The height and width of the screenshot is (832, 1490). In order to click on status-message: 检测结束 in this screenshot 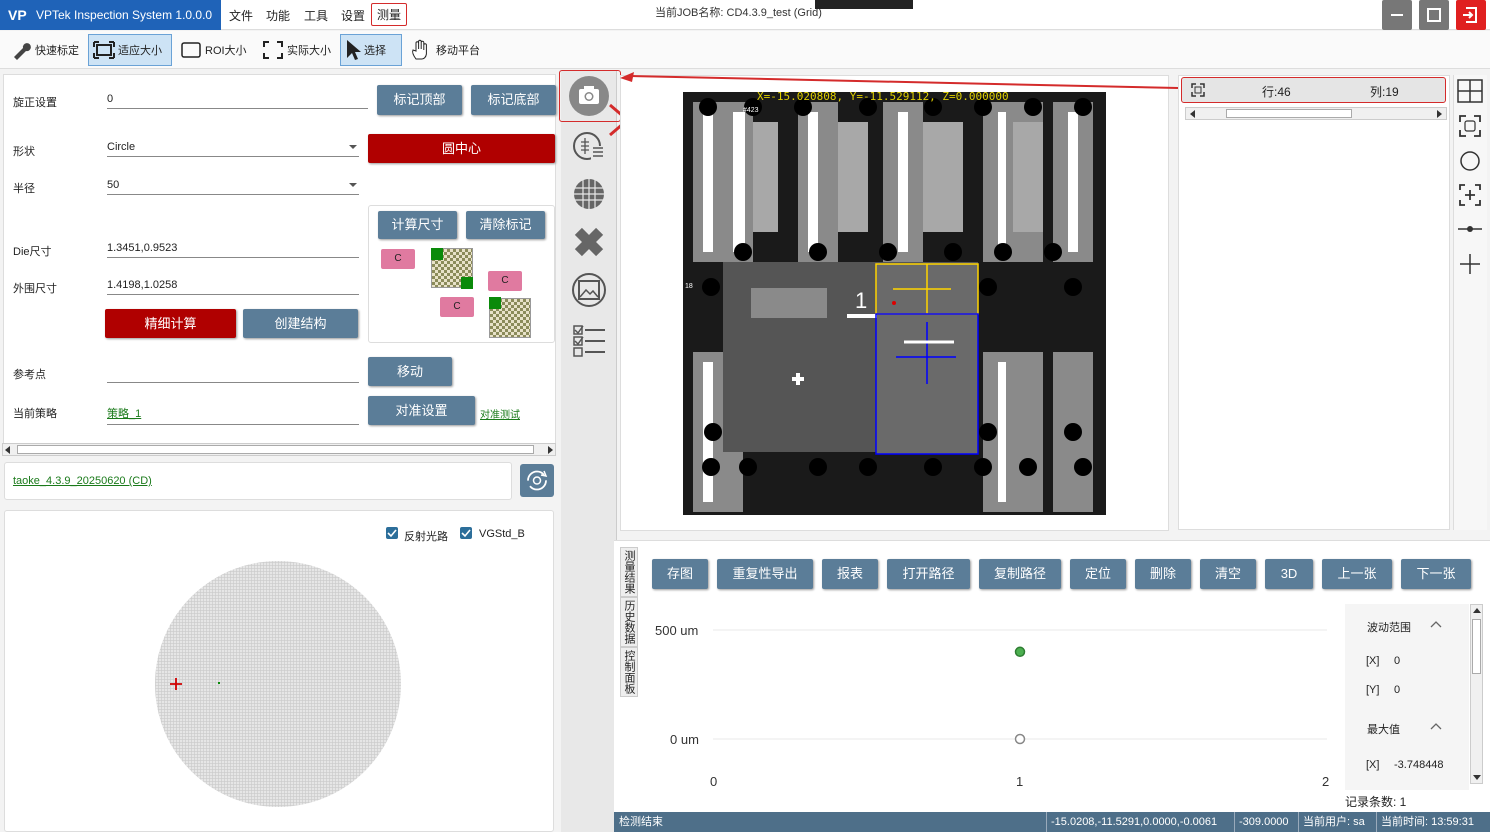, I will do `click(641, 822)`.